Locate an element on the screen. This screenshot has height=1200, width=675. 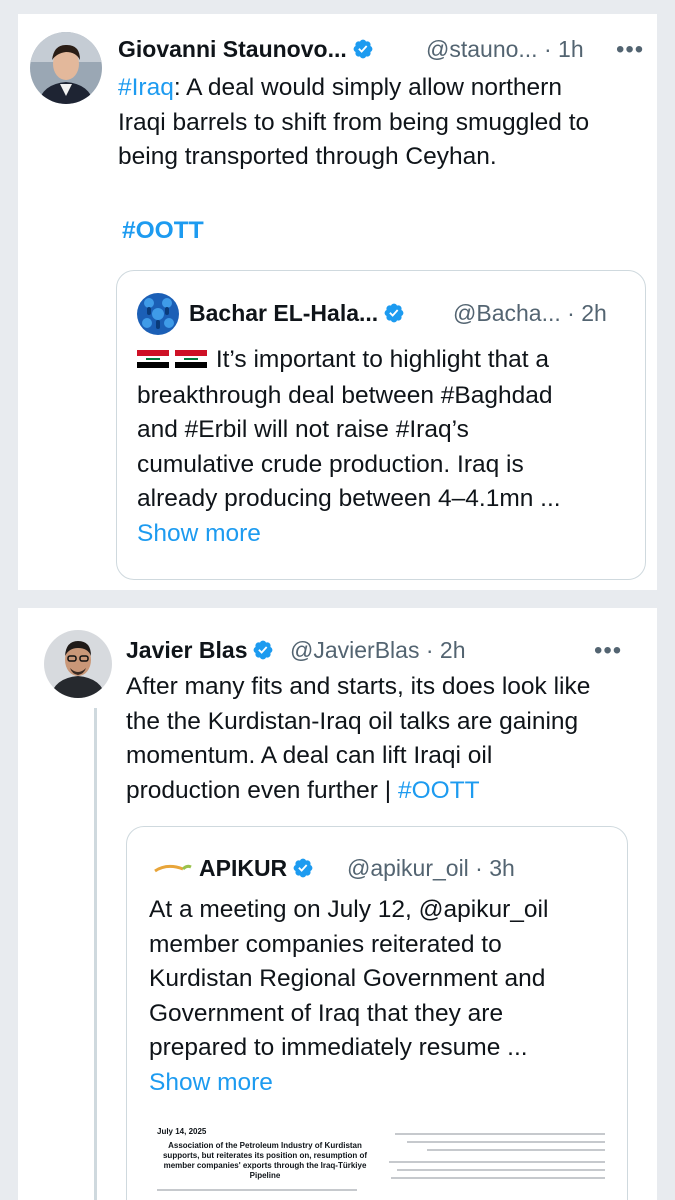
quoted-author-name: APIKUR is located at coordinates (256, 868).